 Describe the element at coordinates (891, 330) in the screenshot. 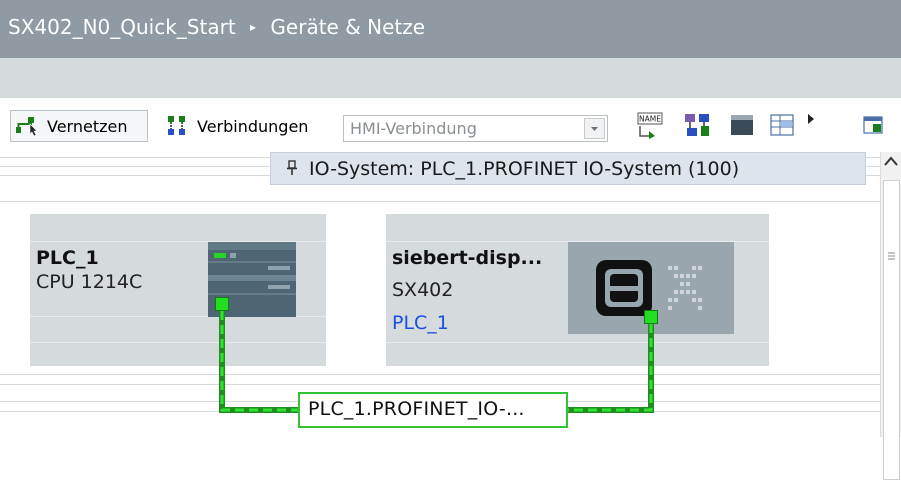

I see `scrollbar-thumb` at that location.